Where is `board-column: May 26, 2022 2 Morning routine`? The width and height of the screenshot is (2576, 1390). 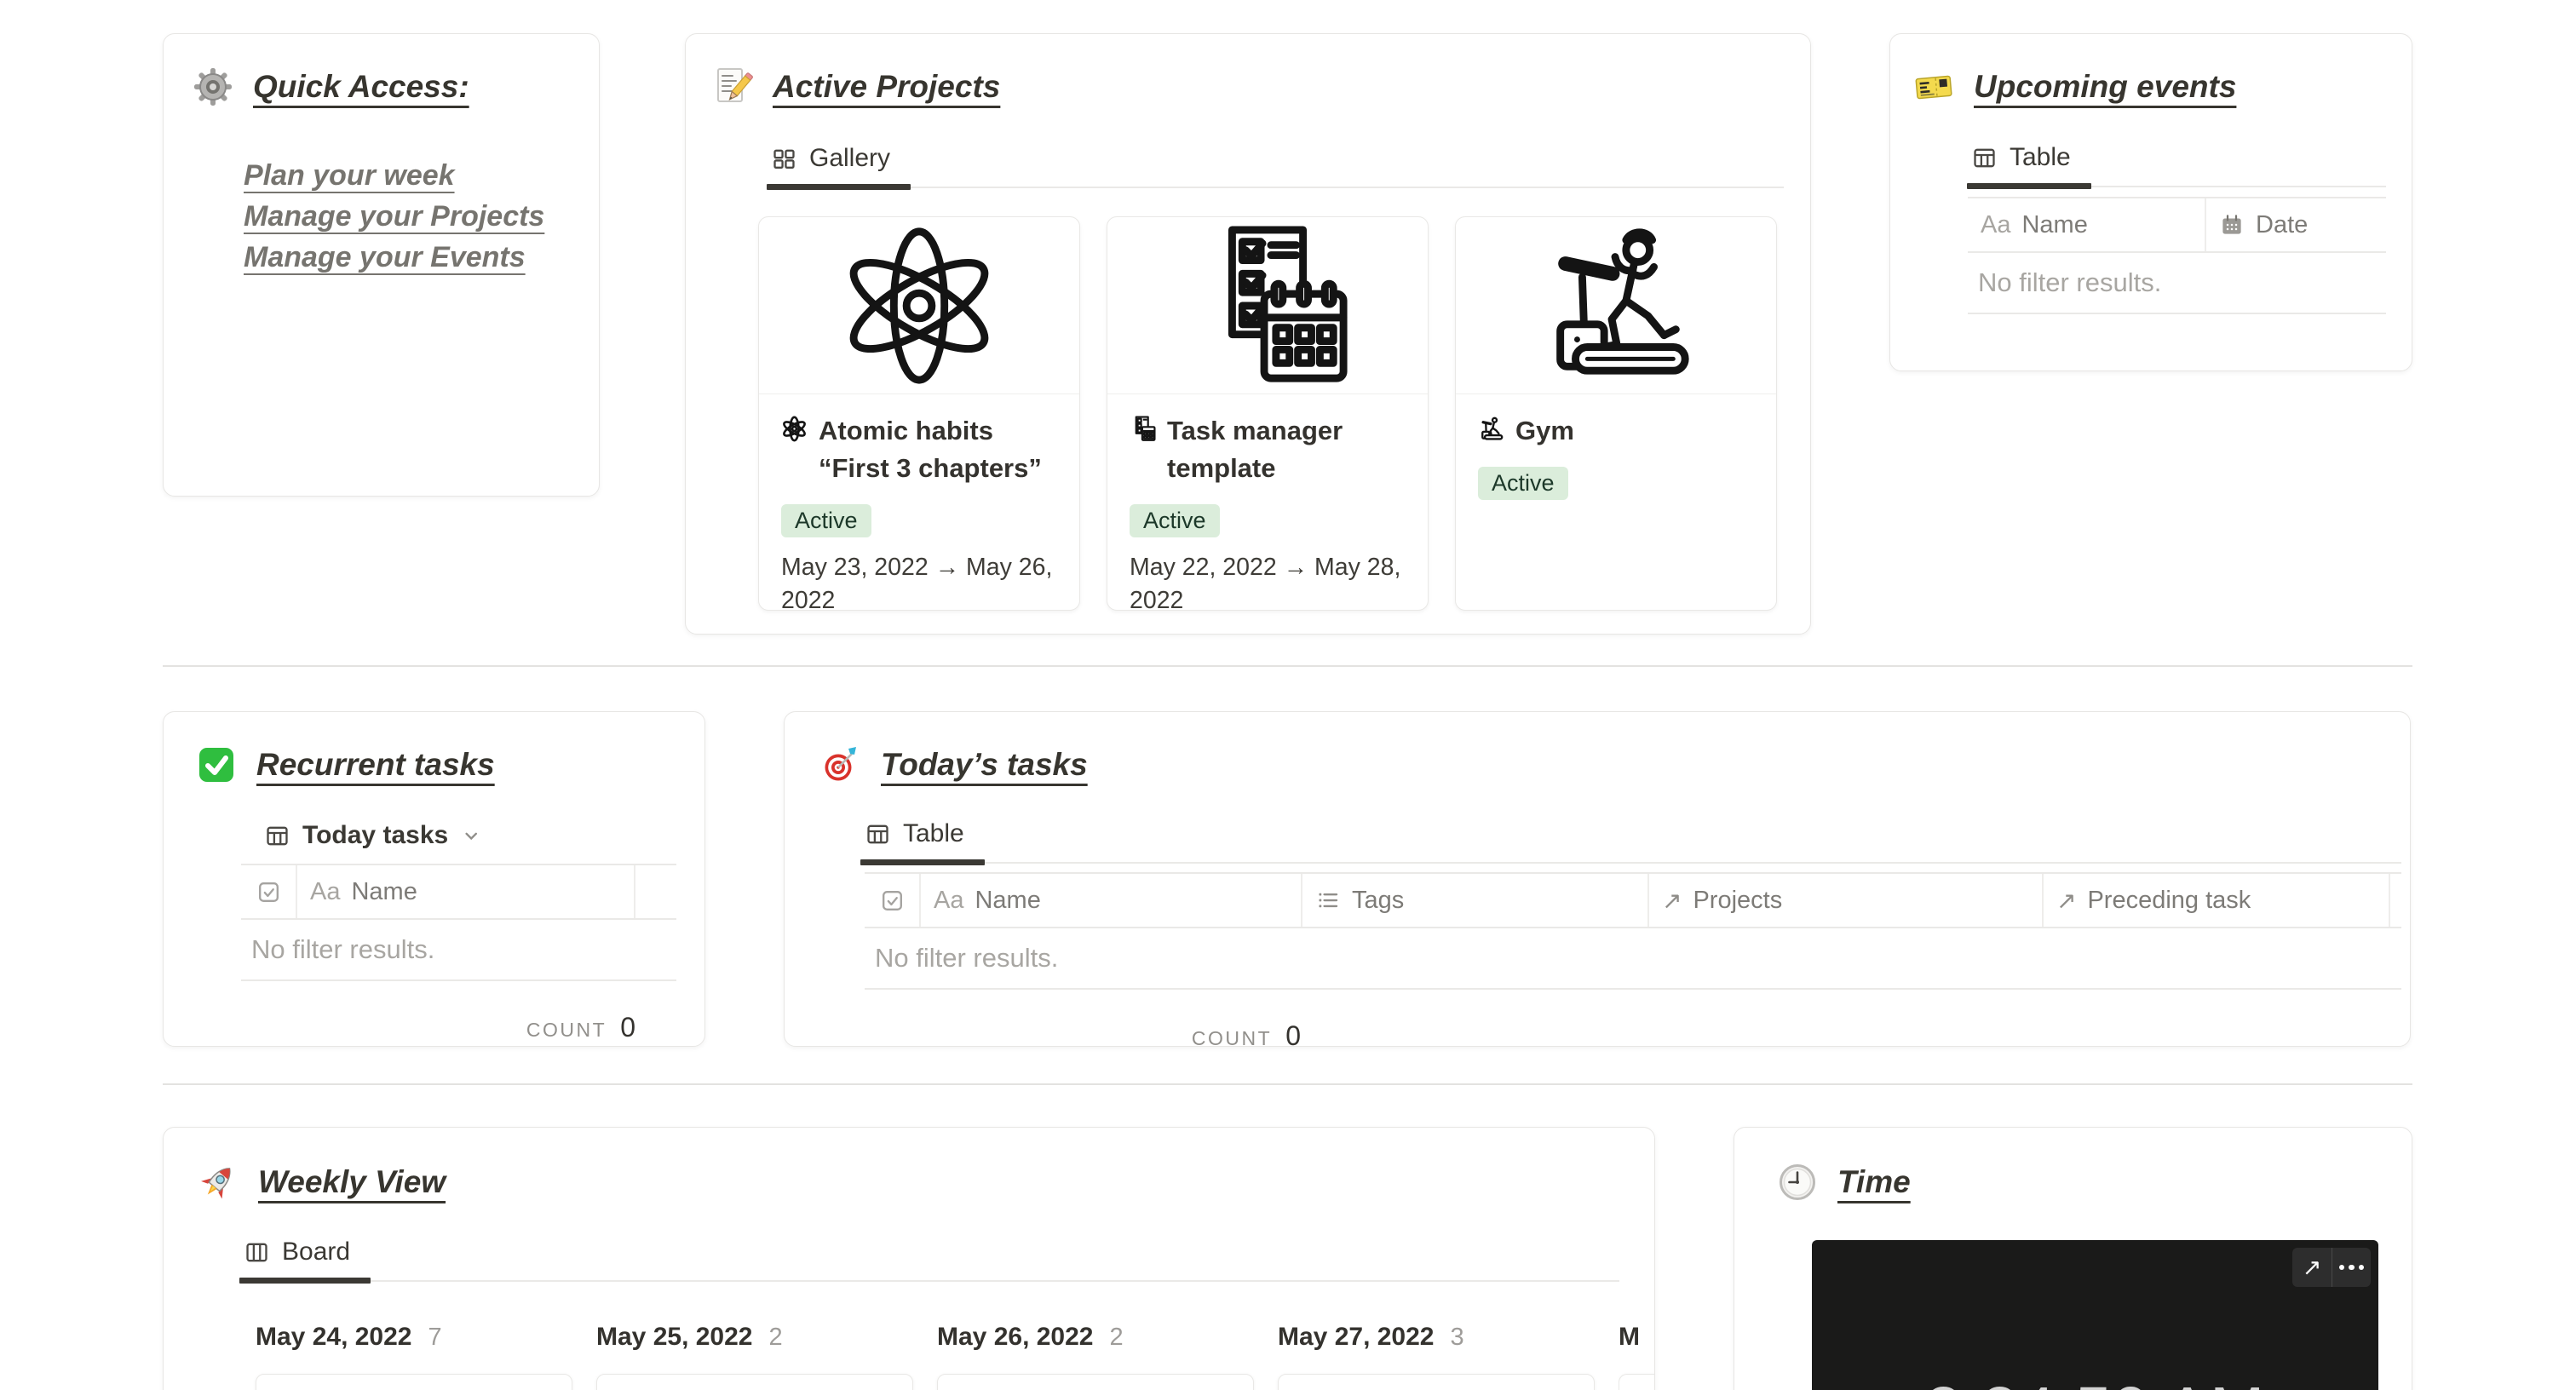 board-column: May 26, 2022 2 Morning routine is located at coordinates (1096, 1356).